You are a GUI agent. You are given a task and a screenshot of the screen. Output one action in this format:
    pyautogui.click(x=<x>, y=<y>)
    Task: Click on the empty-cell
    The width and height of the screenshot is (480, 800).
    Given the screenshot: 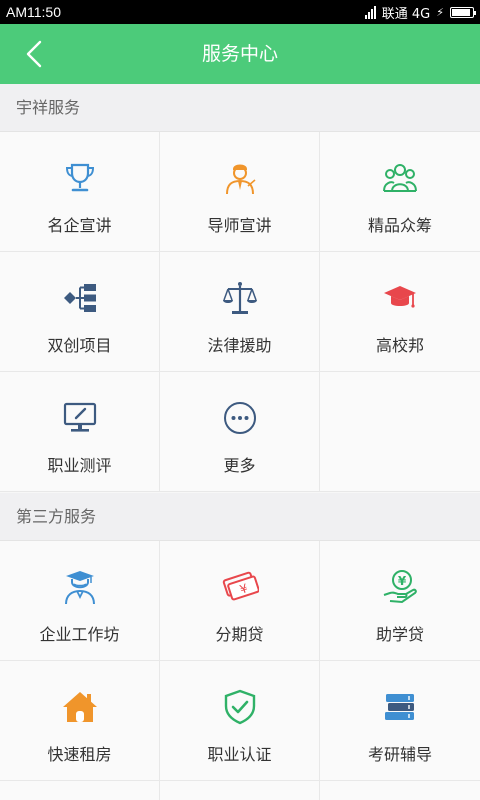 What is the action you would take?
    pyautogui.click(x=400, y=432)
    